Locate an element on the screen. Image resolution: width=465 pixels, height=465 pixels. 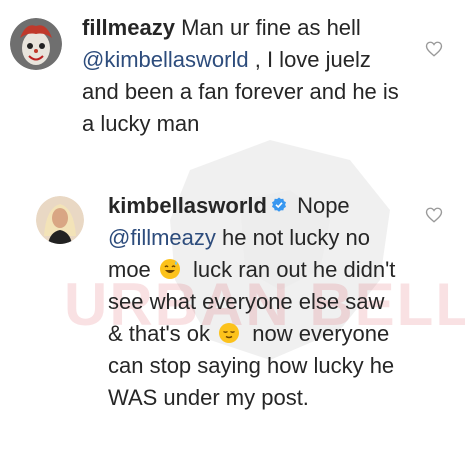
relieved-face-emoji-icon is located at coordinates (229, 333).